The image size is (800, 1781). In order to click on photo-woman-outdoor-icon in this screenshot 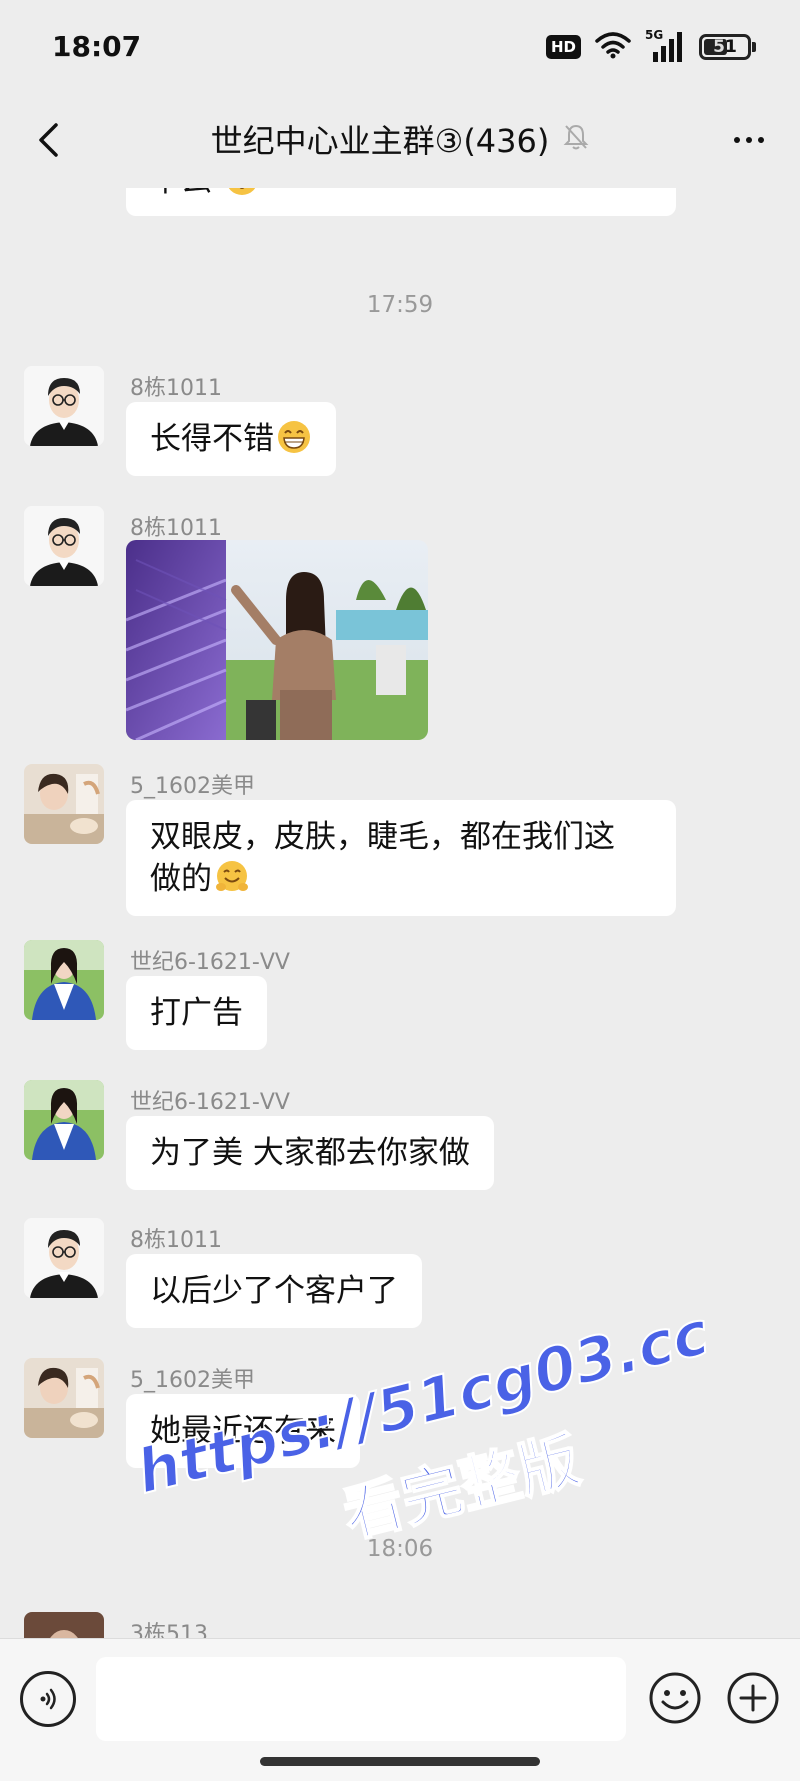, I will do `click(277, 640)`.